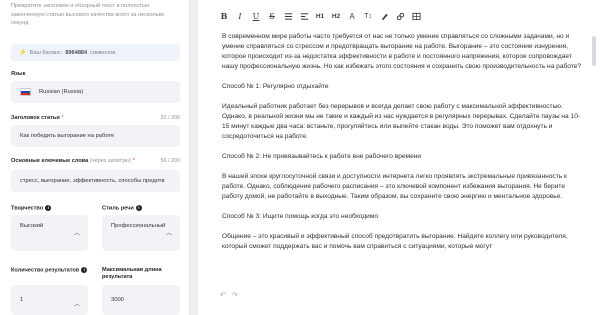 This screenshot has height=315, width=600. Describe the element at coordinates (50, 161) in the screenshot. I see `keywords-label-text: Основные ключевые слова` at that location.